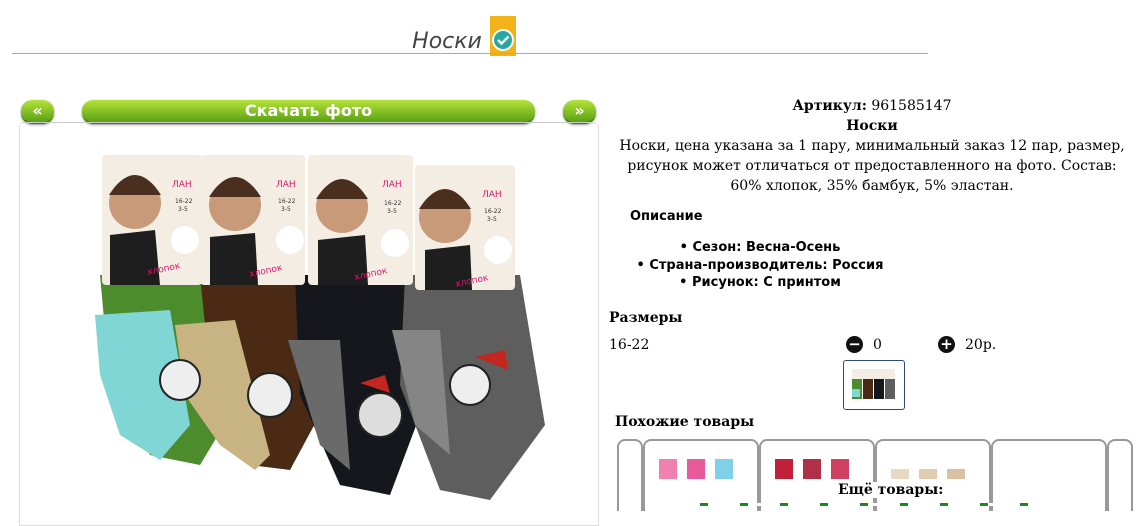 This screenshot has height=526, width=1136. What do you see at coordinates (493, 211) in the screenshot?
I see `package-size1-4: 16-22` at bounding box center [493, 211].